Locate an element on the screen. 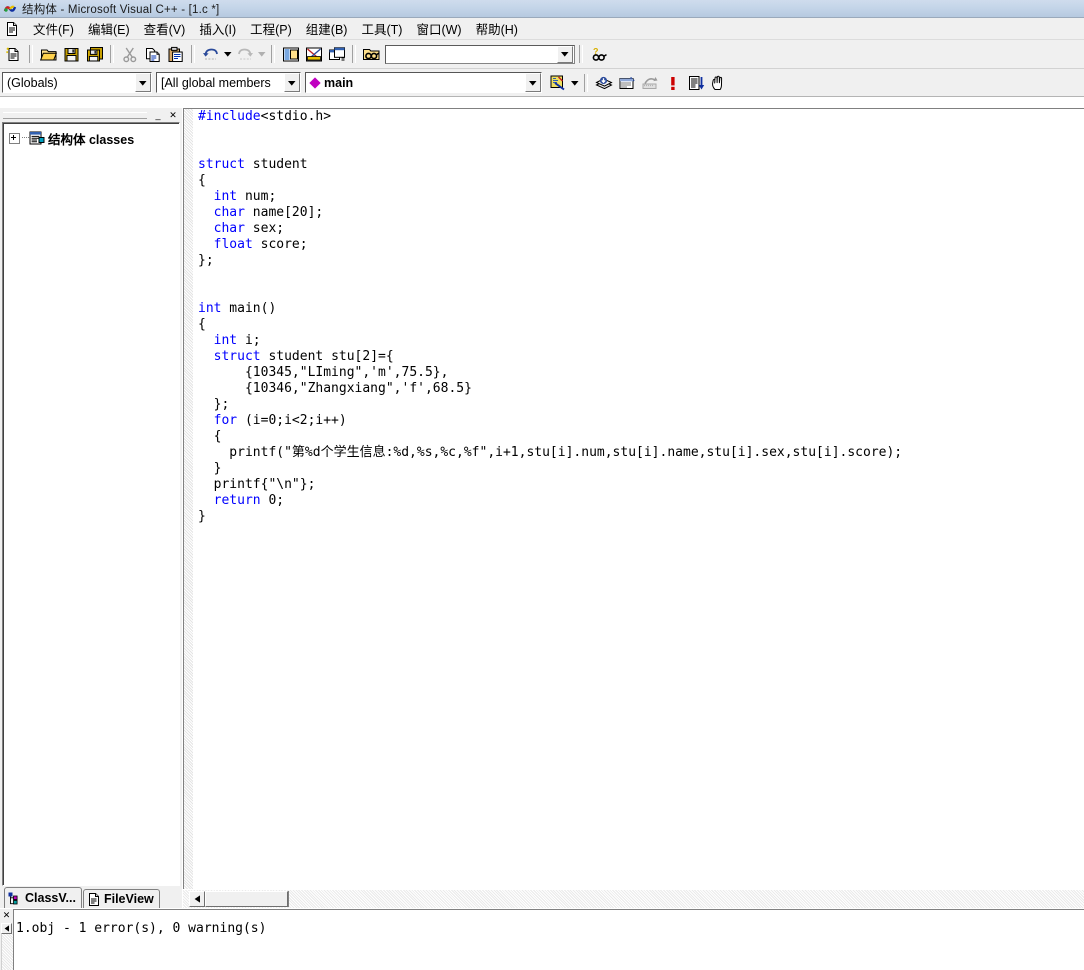  menu-item-file: 文件(F) is located at coordinates (53, 28).